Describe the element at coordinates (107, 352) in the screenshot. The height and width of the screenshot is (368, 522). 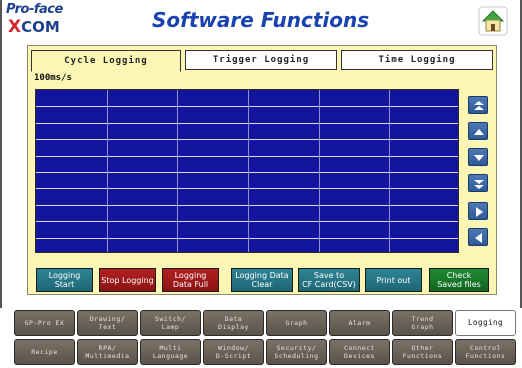
I see `nav-button-rpa-multimedia: RPA/Multimedia` at that location.